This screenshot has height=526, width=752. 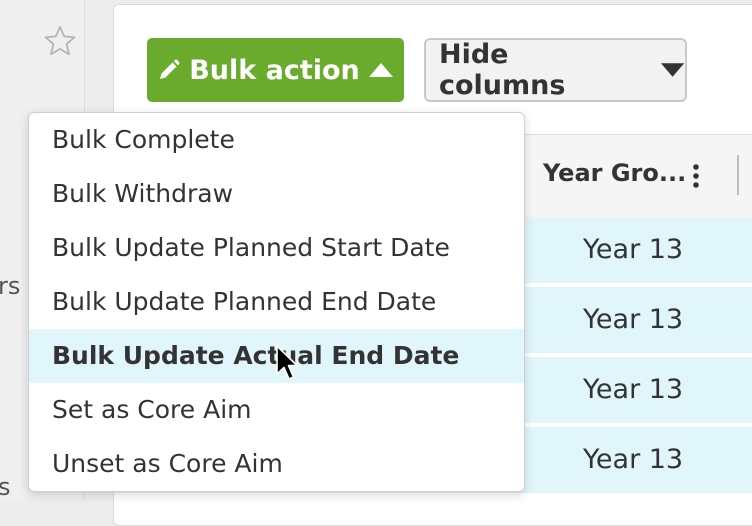 I want to click on bulk-action-button: Bulk action, so click(x=275, y=70).